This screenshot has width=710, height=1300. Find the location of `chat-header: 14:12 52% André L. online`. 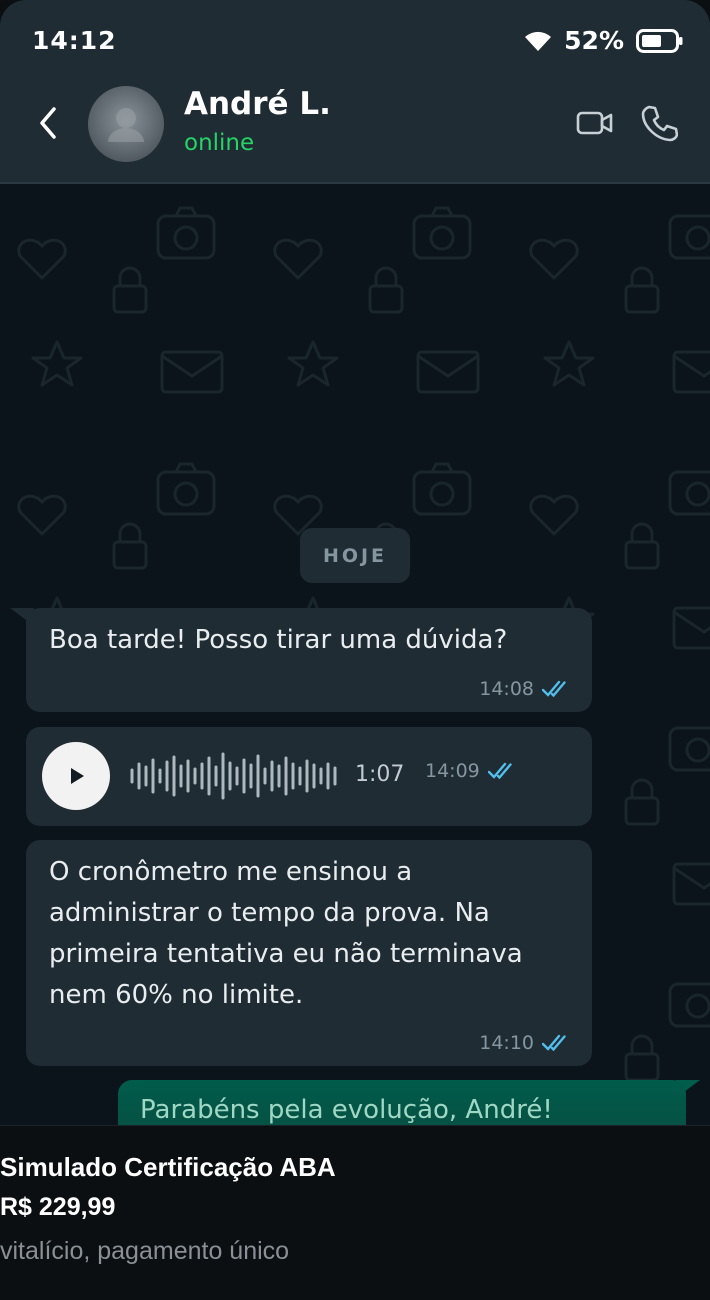

chat-header: 14:12 52% André L. online is located at coordinates (355, 92).